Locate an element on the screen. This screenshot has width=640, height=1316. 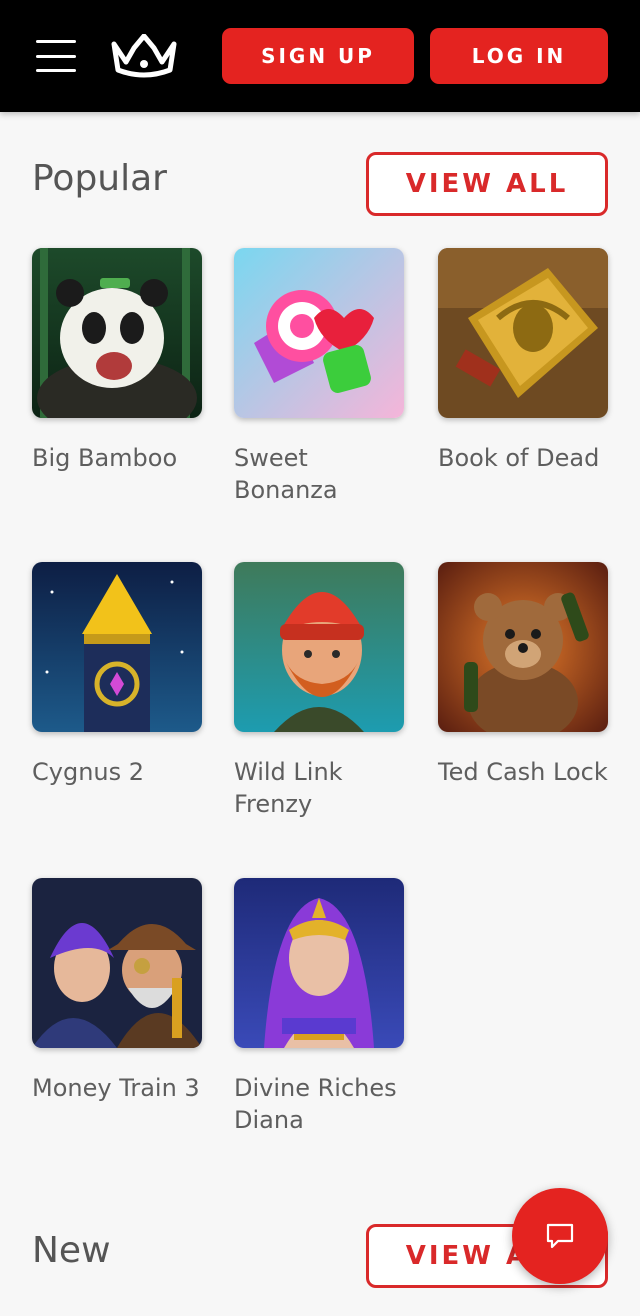
game-name: Wild Link Frenzy is located at coordinates (288, 788).